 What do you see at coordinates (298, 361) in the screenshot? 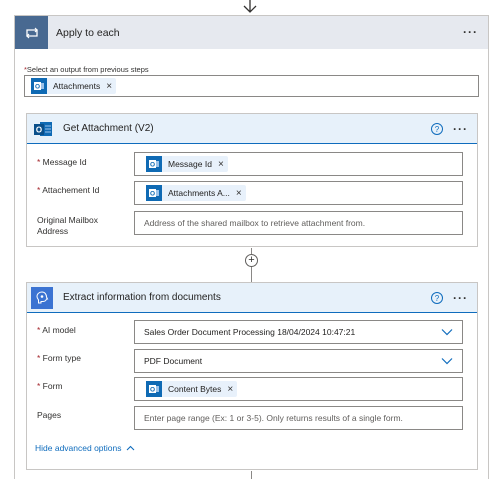
I see `form-type-select: PDF Document` at bounding box center [298, 361].